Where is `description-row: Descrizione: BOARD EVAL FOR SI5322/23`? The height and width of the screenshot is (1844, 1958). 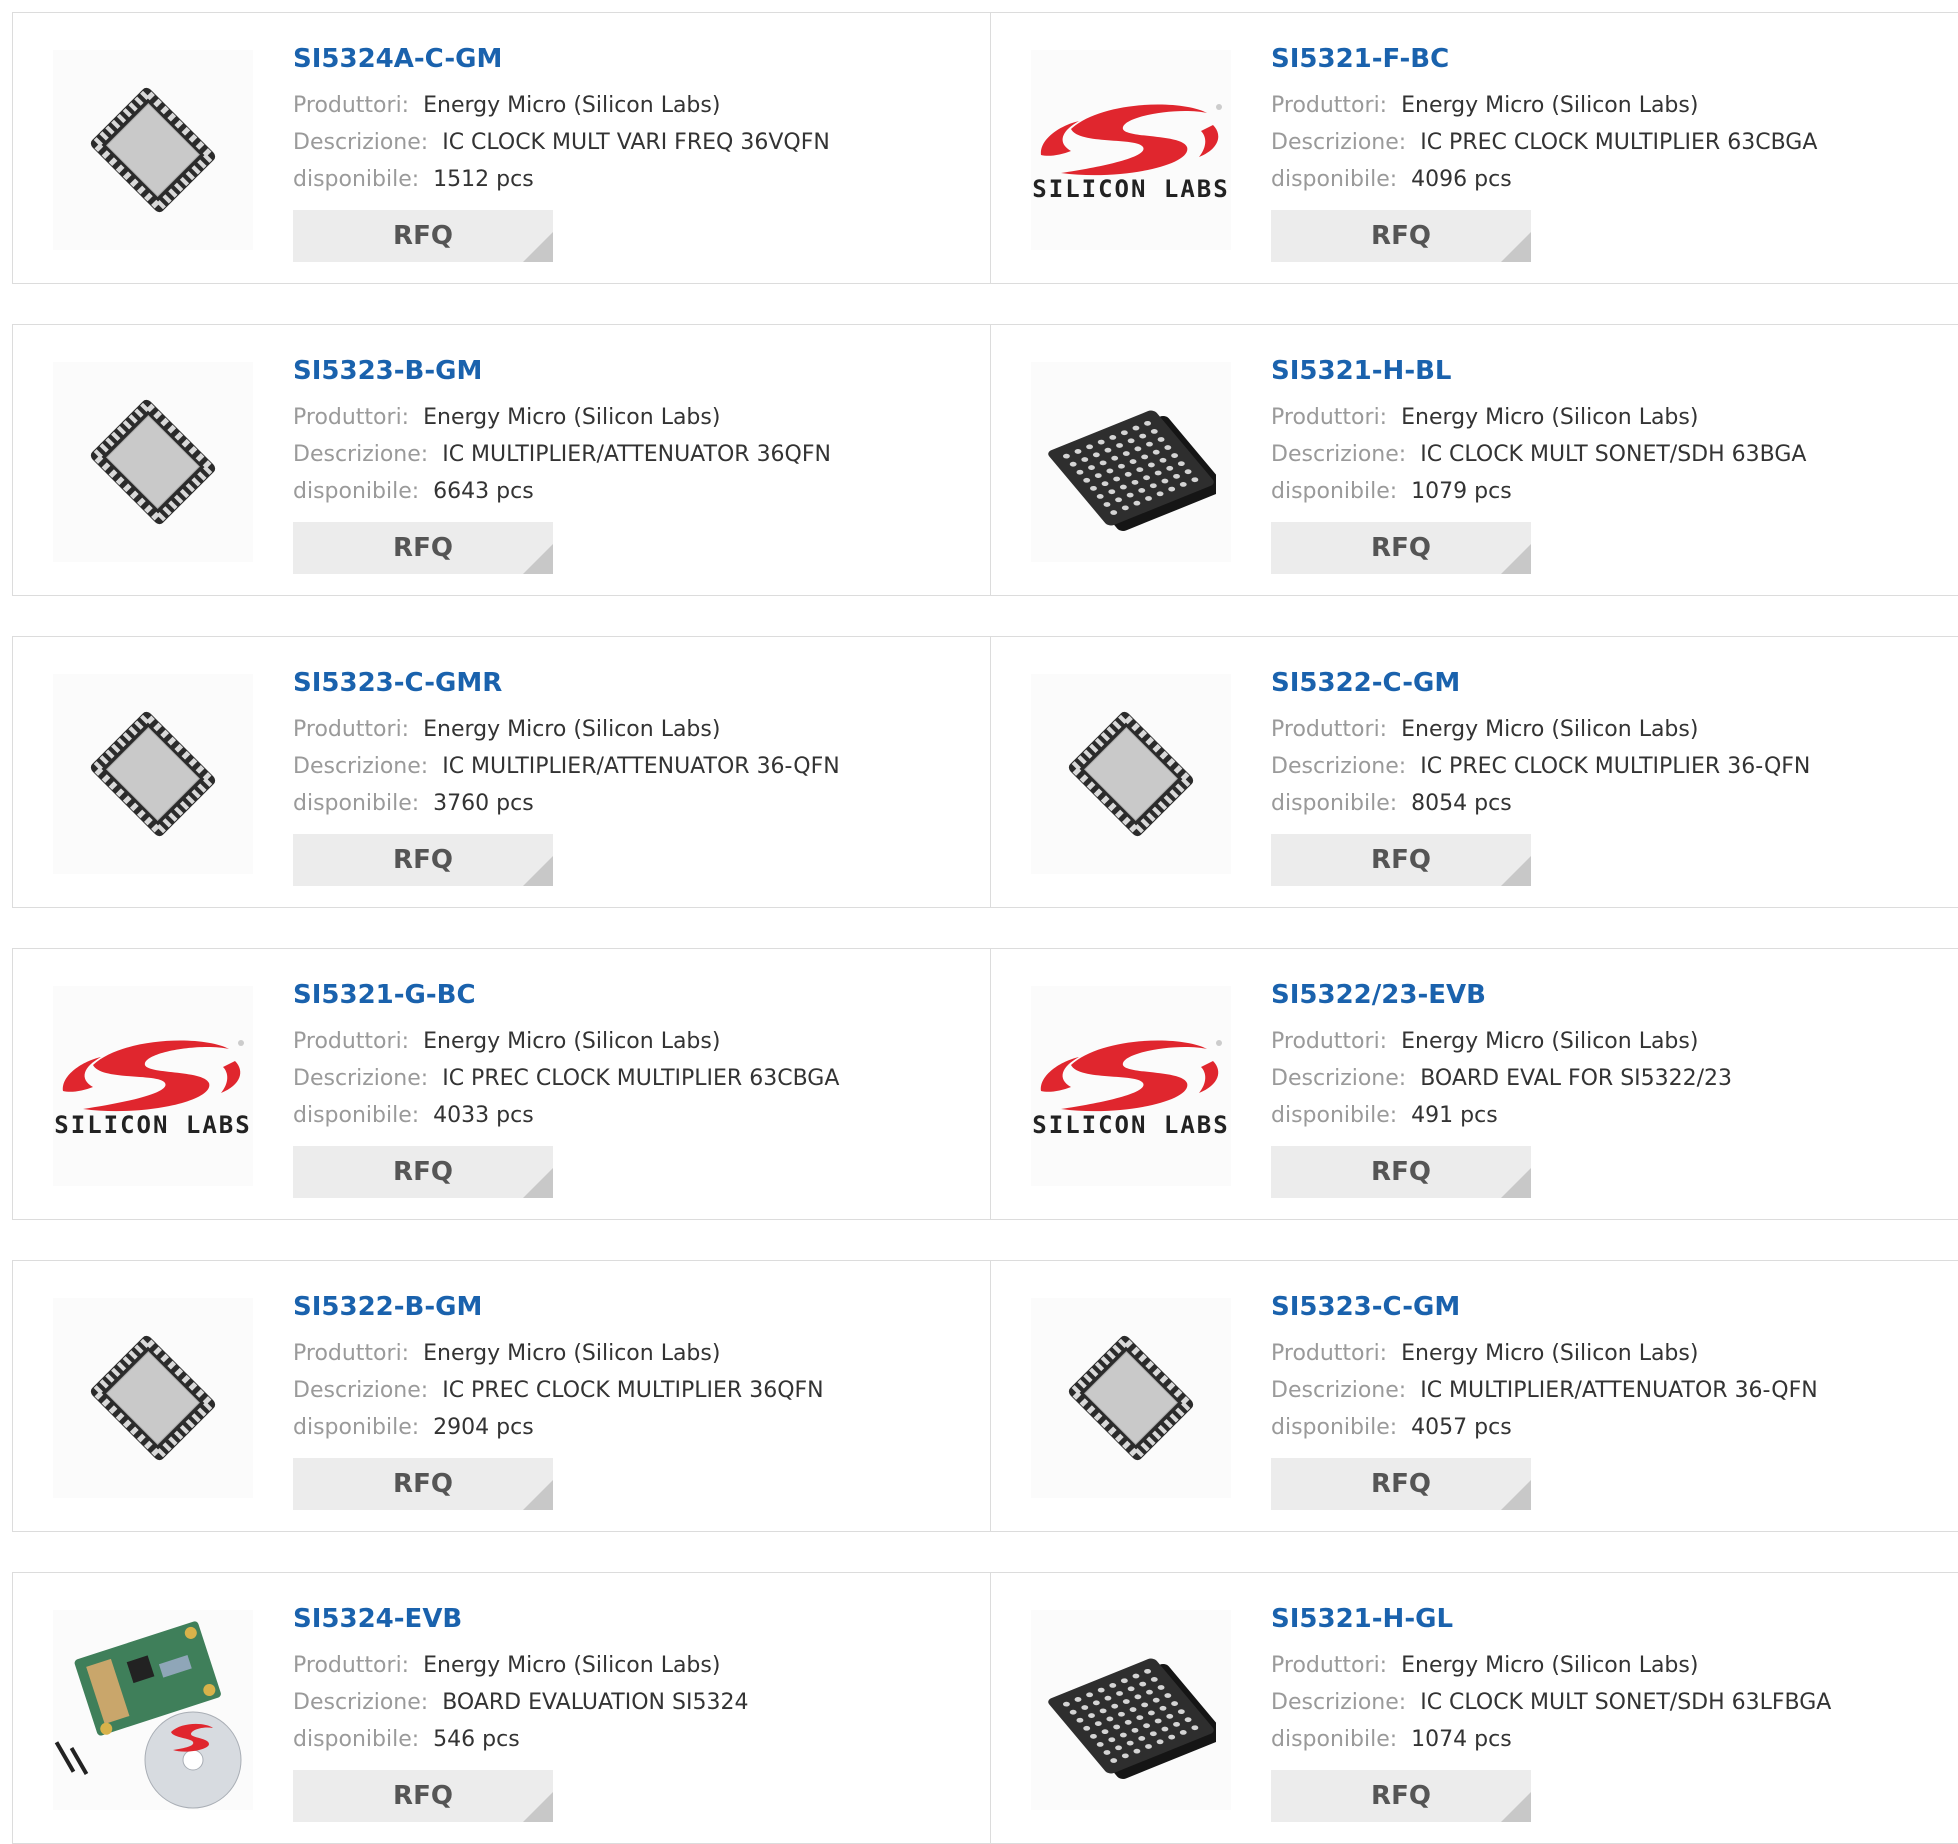
description-row: Descrizione: BOARD EVAL FOR SI5322/23 is located at coordinates (1601, 1078).